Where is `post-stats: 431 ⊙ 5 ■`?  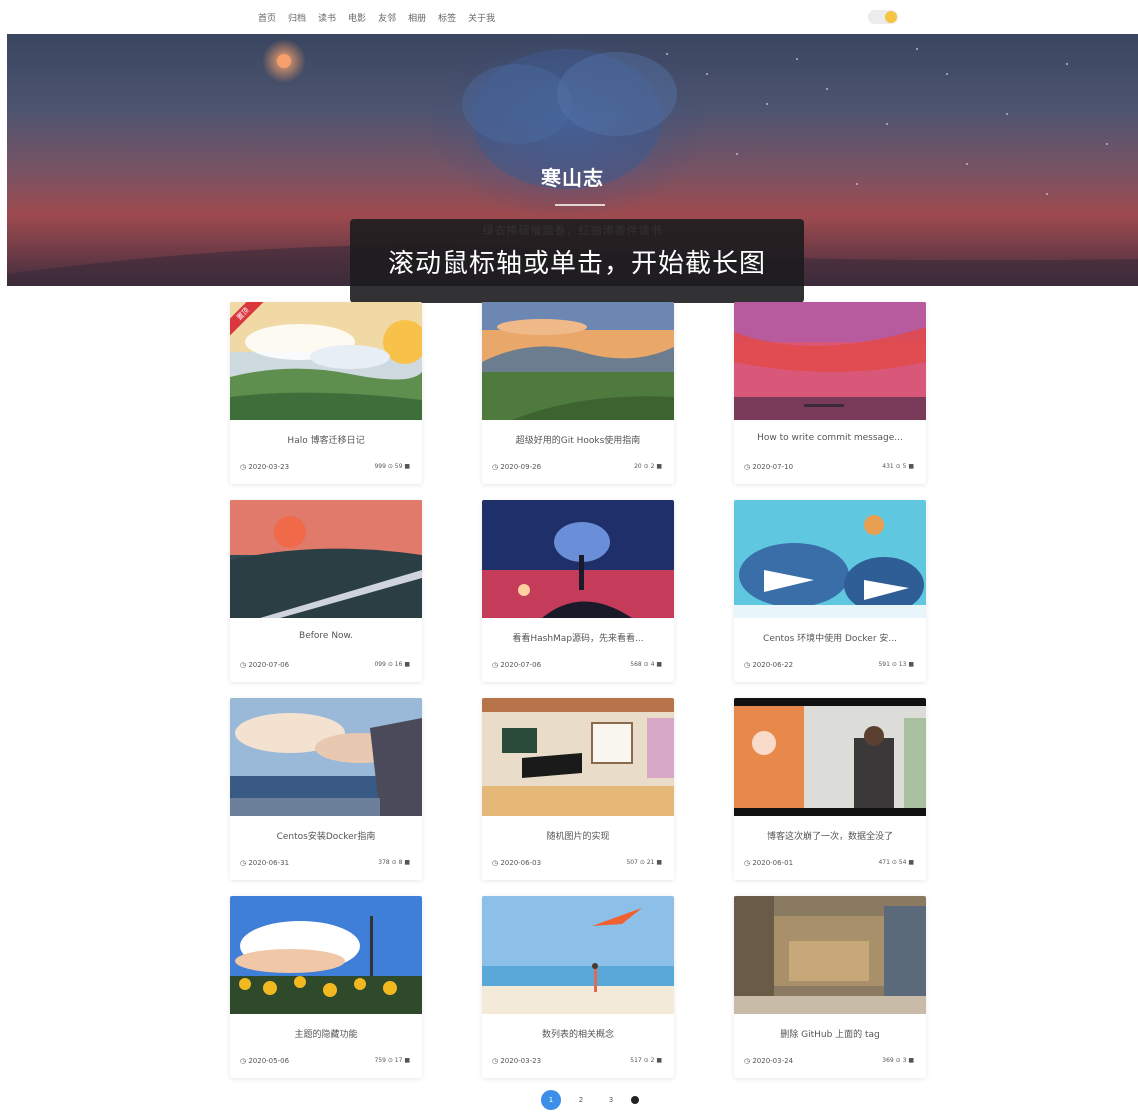
post-stats: 431 ⊙ 5 ■ is located at coordinates (898, 466).